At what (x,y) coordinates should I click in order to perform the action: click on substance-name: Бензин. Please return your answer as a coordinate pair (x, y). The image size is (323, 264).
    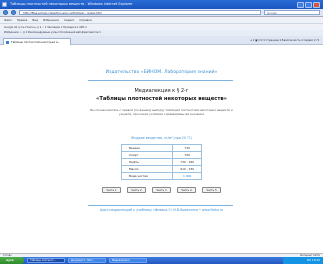
    Looking at the image, I should click on (147, 148).